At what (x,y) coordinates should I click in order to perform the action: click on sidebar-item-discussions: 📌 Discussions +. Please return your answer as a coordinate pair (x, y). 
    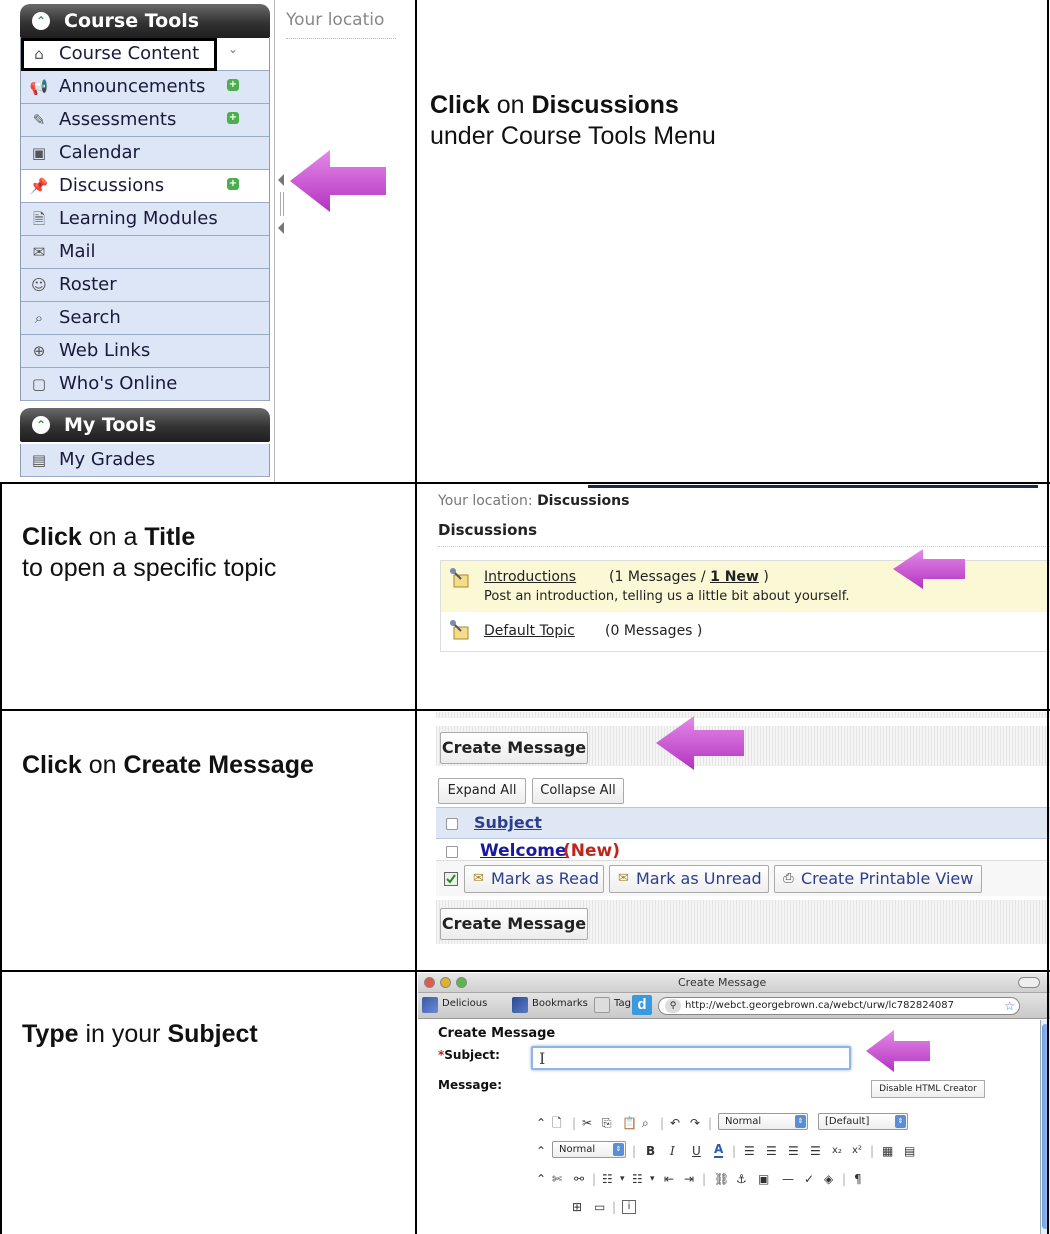
    Looking at the image, I should click on (145, 186).